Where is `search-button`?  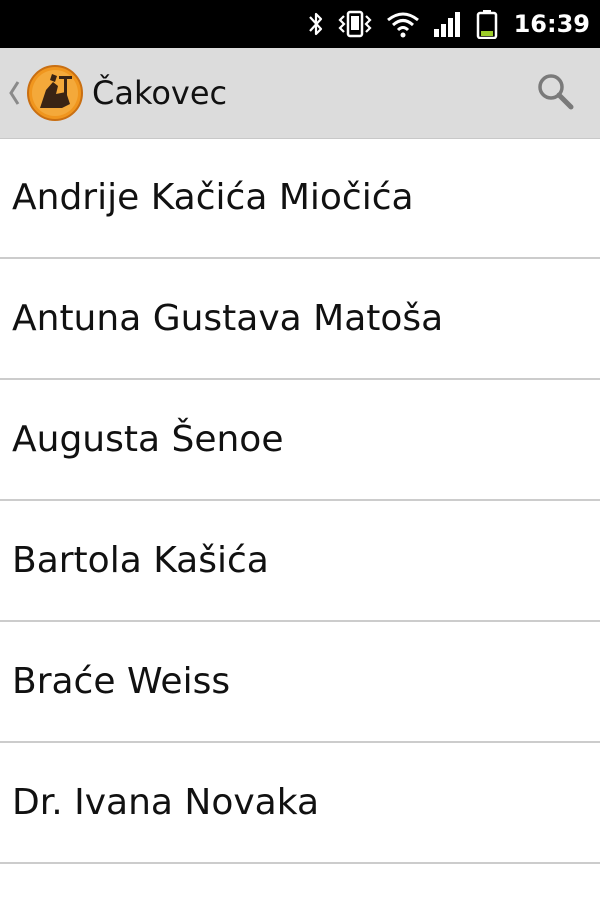
search-button is located at coordinates (555, 93).